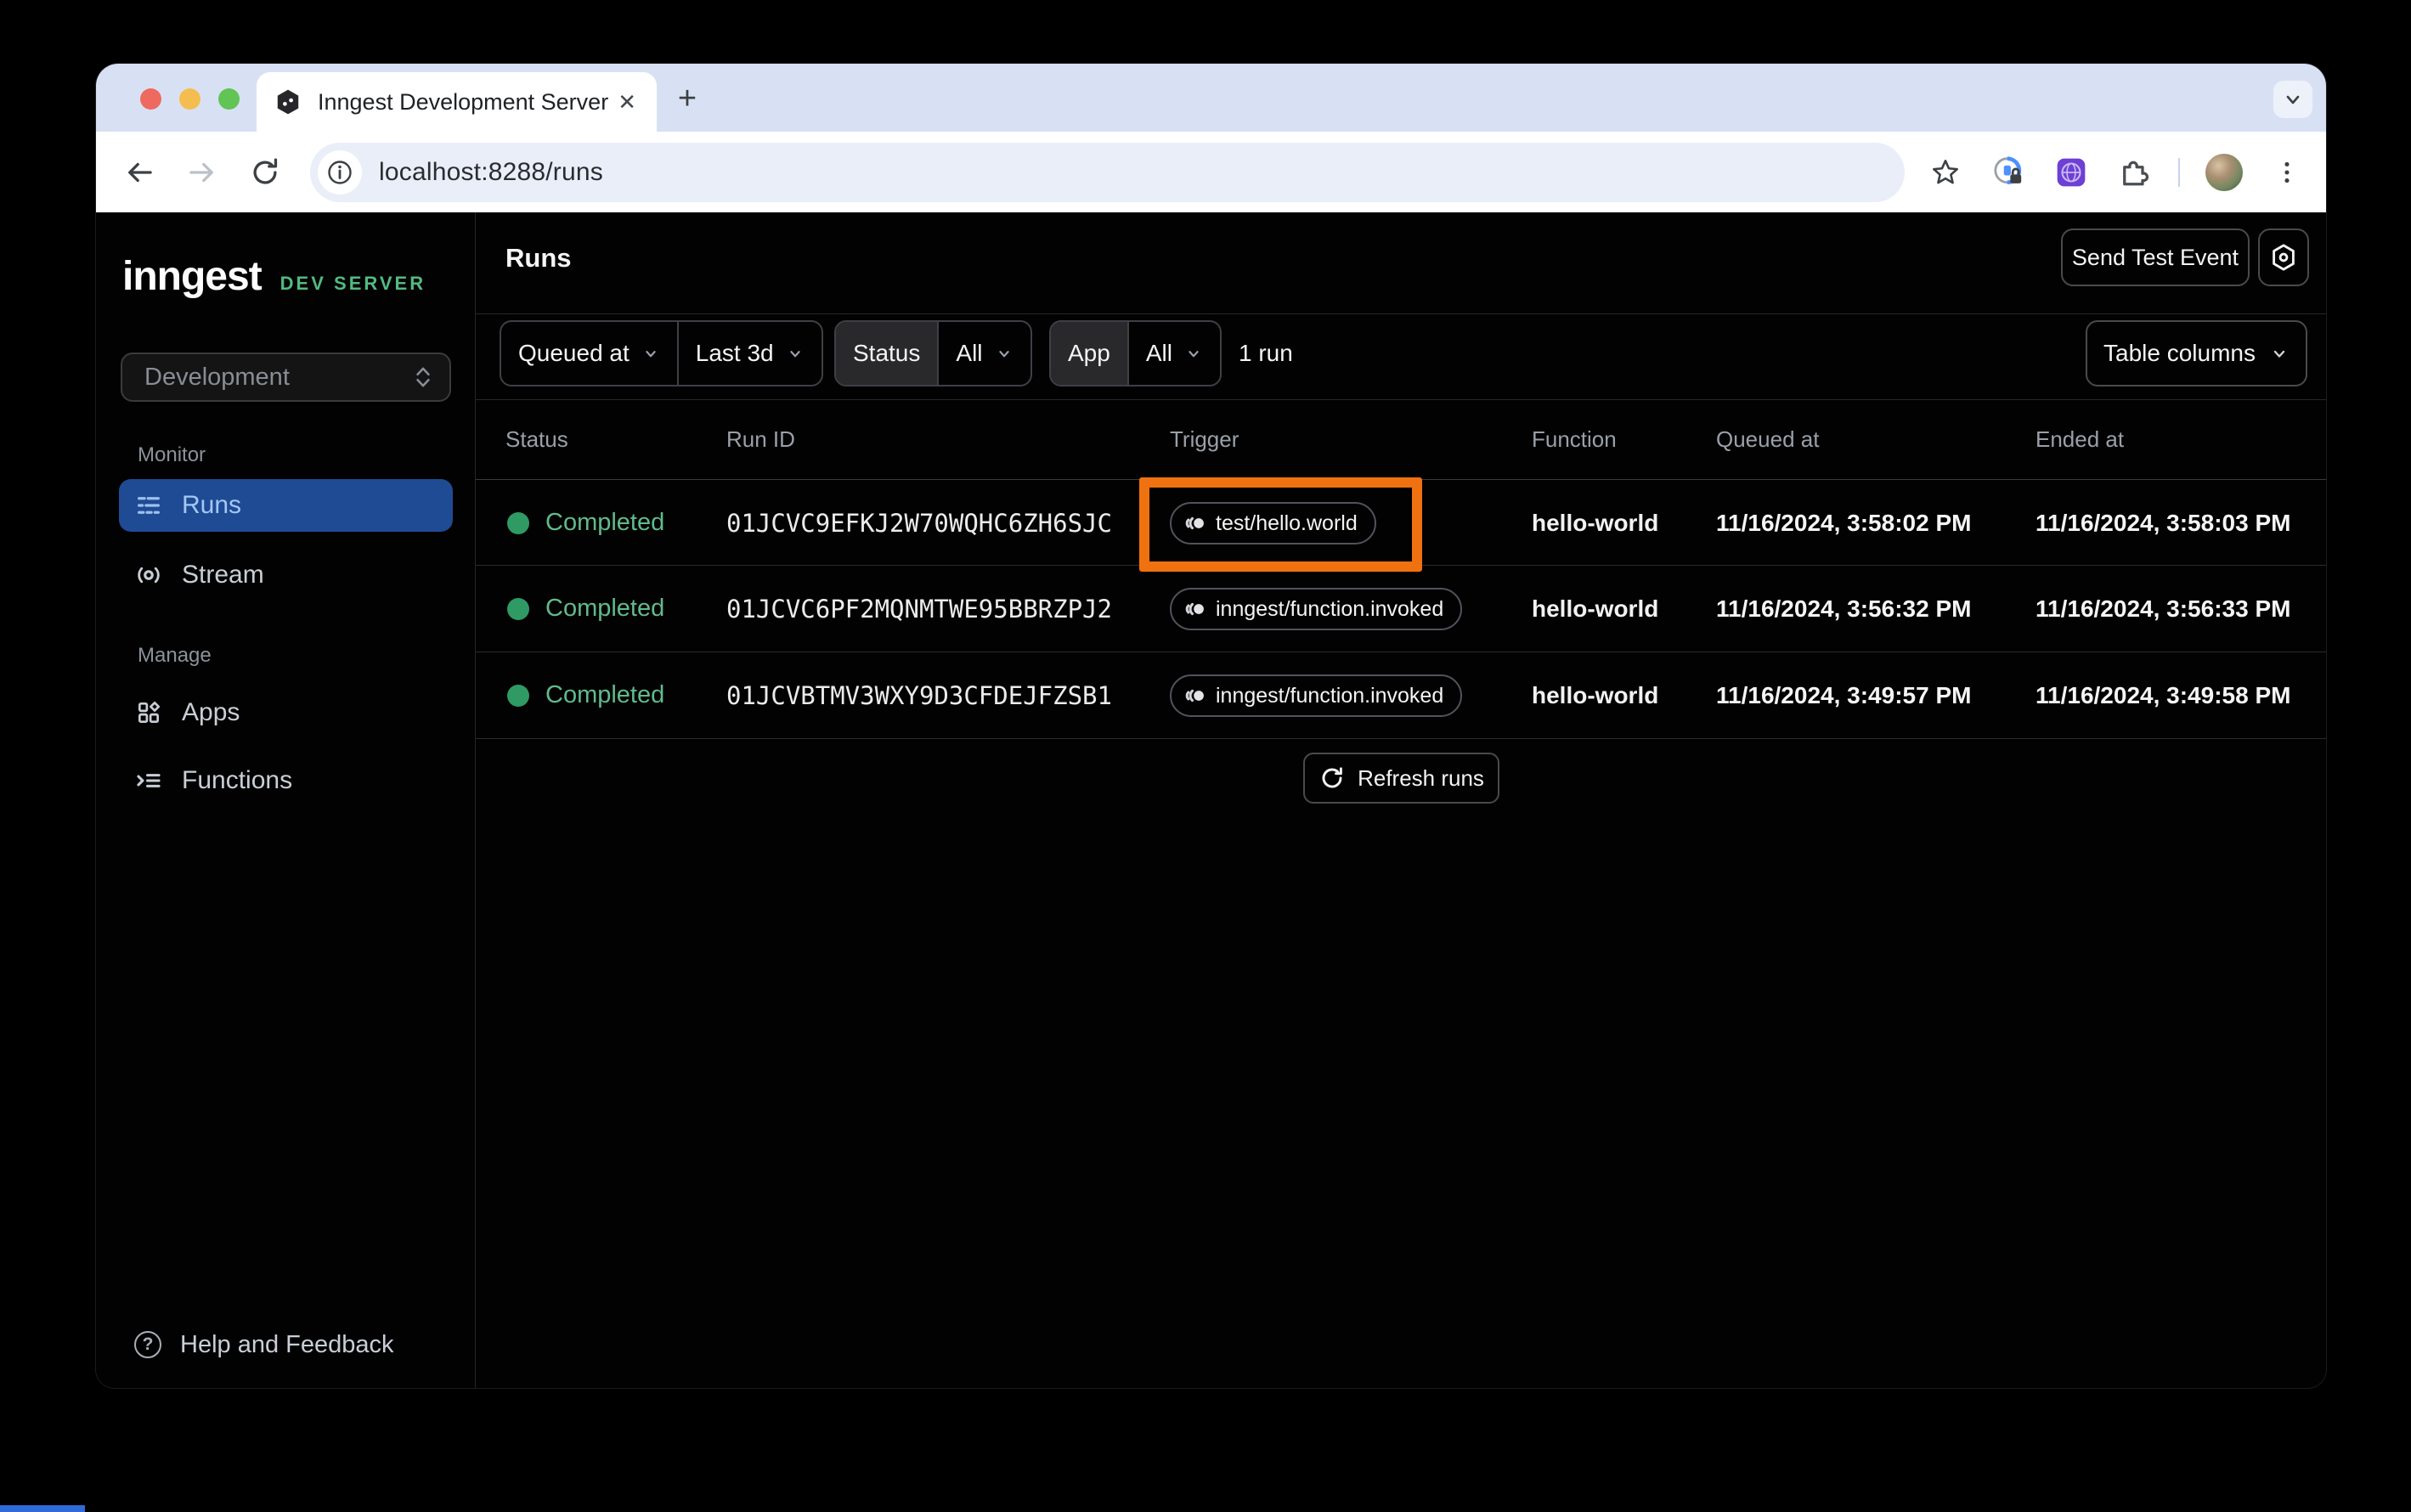 The height and width of the screenshot is (1512, 2411). I want to click on run-id-link: 01JCVC6PF2MQNMTWE95BBRZPJ2, so click(919, 609).